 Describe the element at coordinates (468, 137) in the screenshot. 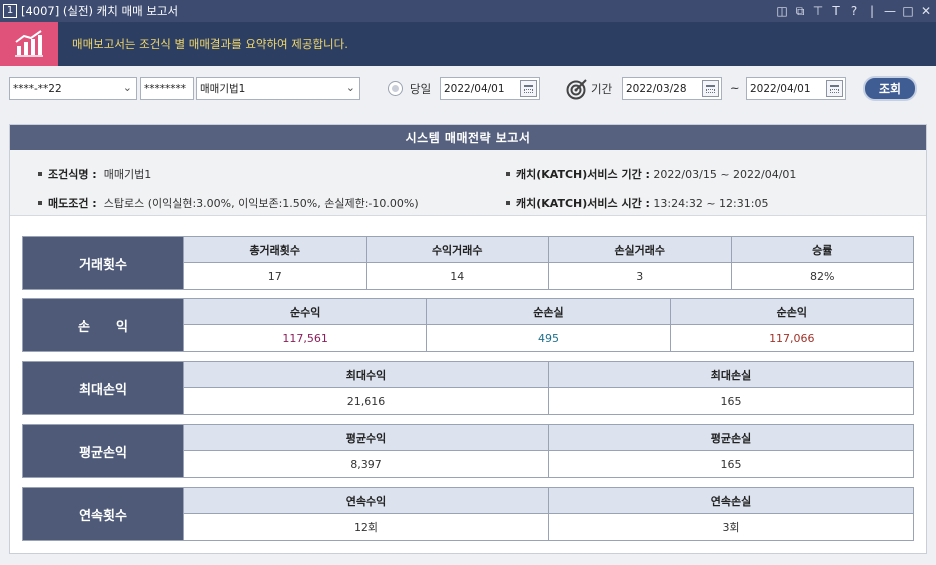

I see `report-title: 시스템 매매전략 보고서` at that location.